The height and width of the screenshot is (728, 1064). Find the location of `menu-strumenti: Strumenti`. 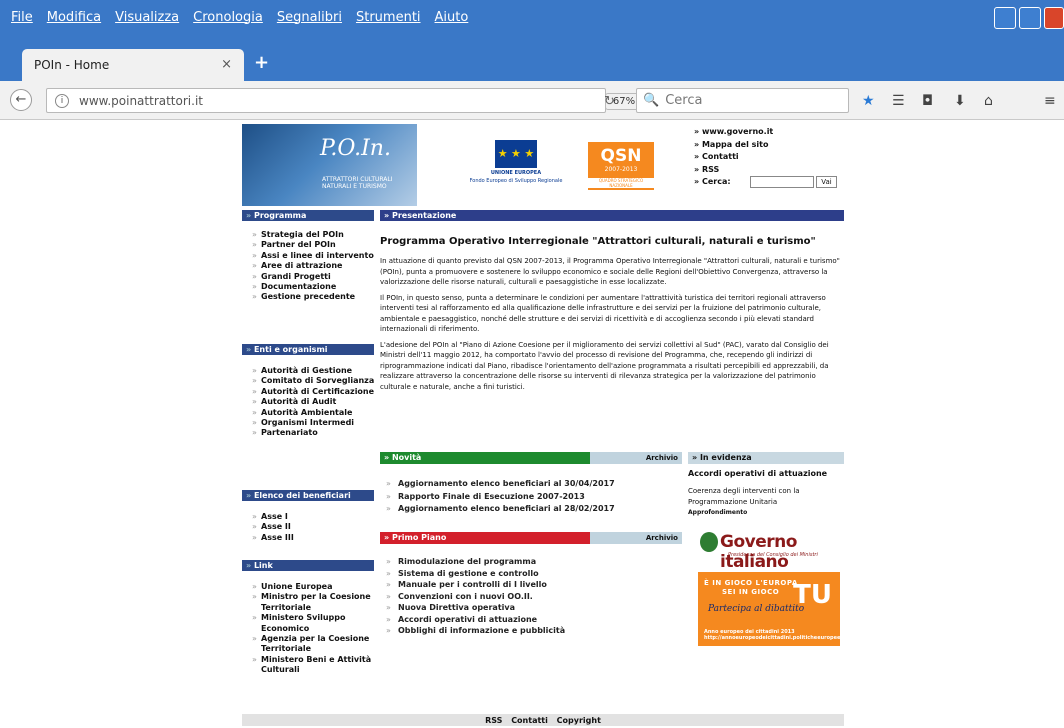

menu-strumenti: Strumenti is located at coordinates (388, 17).